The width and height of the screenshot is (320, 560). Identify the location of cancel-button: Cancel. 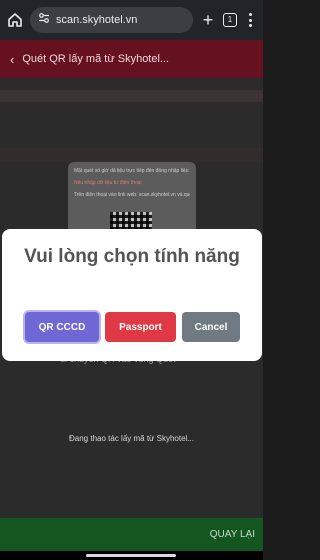
(211, 327).